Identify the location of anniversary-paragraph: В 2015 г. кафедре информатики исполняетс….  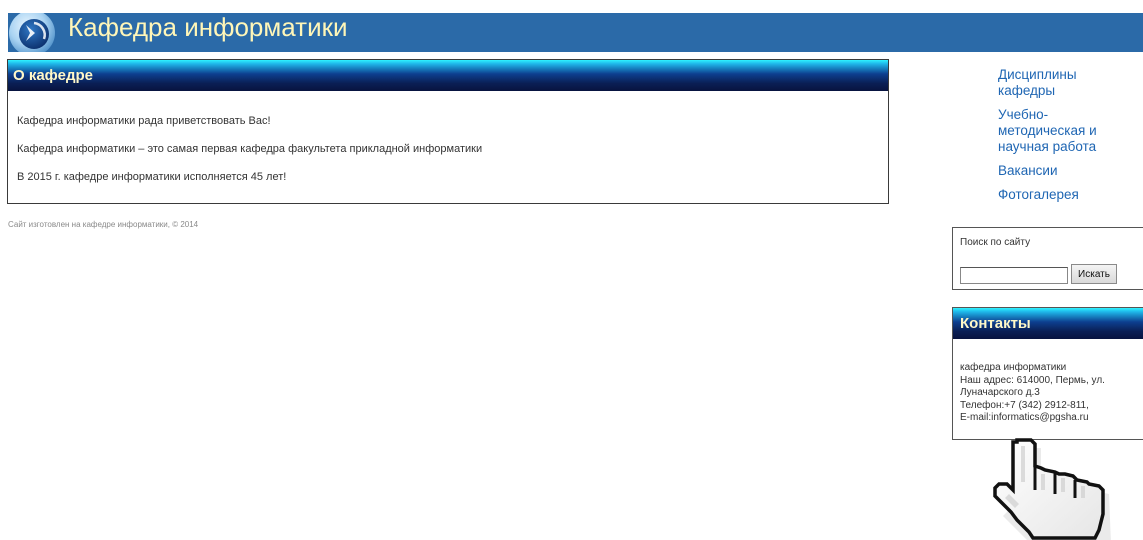
(152, 177).